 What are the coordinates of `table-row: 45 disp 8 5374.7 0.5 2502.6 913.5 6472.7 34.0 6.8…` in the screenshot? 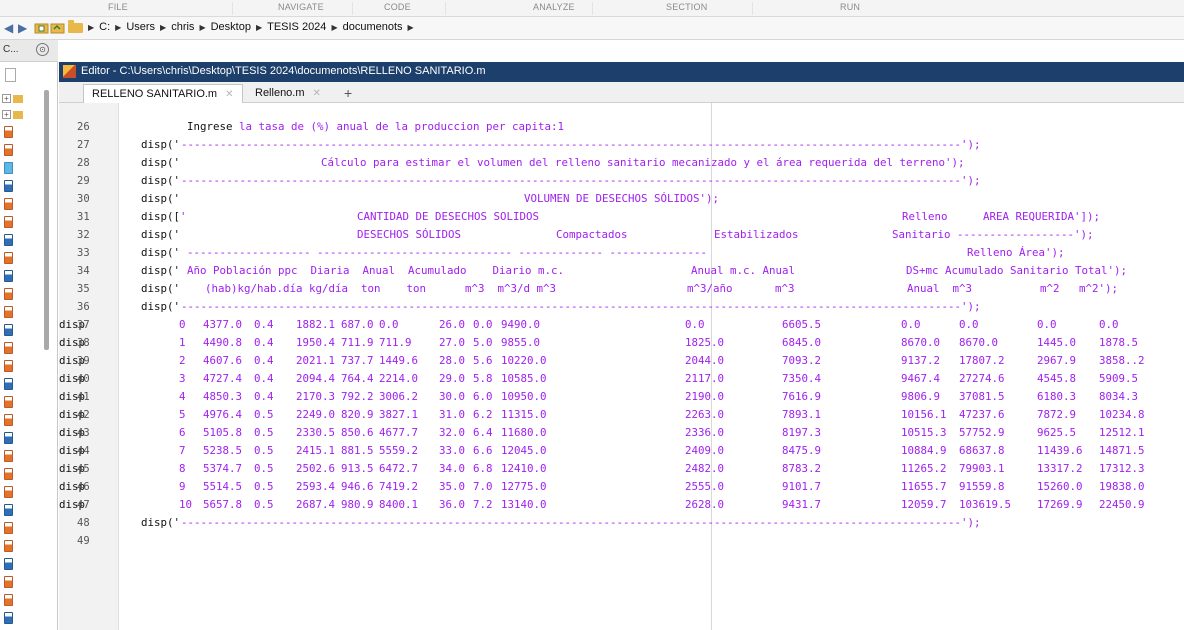 It's located at (621, 469).